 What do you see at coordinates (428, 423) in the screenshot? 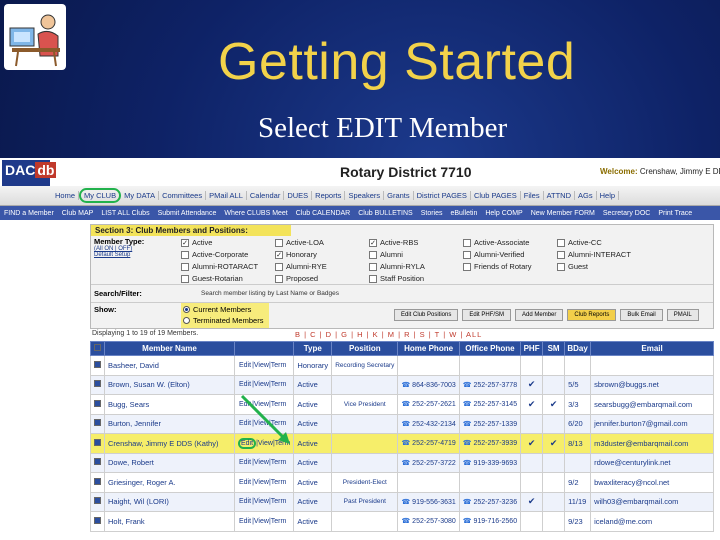
I see `home-phone: 252-432-2134` at bounding box center [428, 423].